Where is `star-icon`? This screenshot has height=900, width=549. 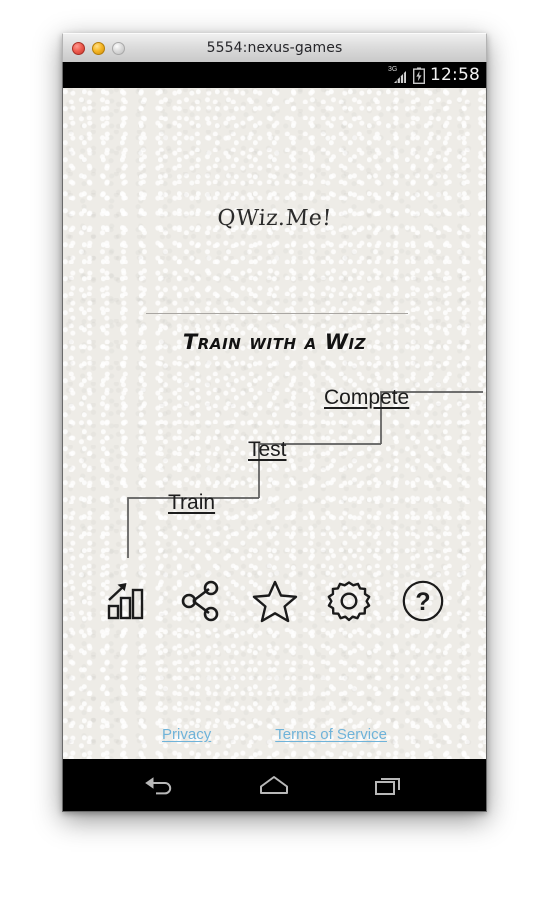
star-icon is located at coordinates (275, 601).